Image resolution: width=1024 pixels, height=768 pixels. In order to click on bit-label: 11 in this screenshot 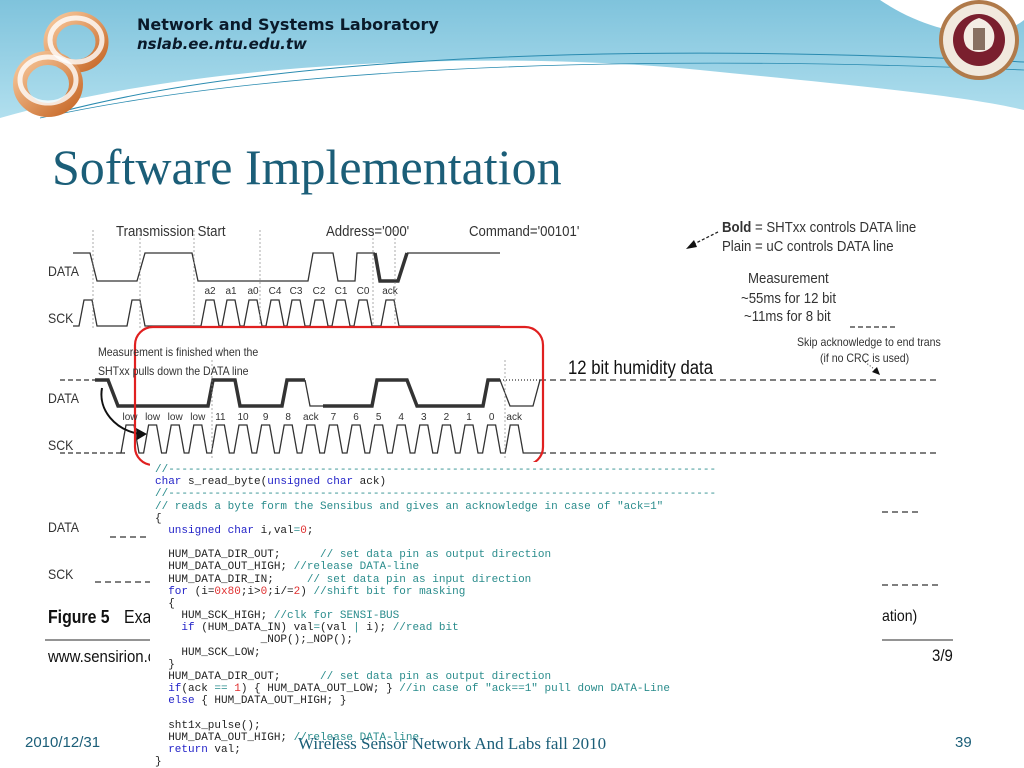, I will do `click(220, 417)`.